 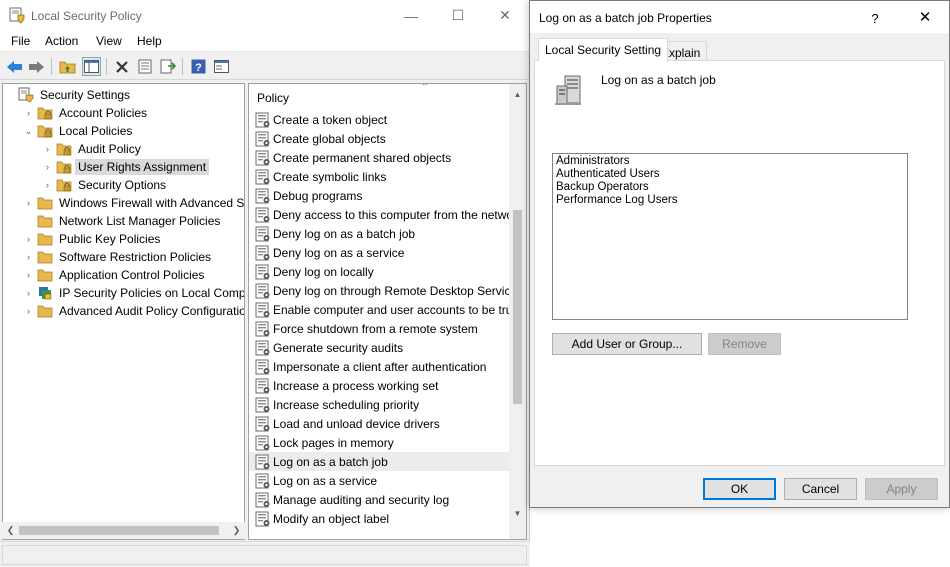 I want to click on user-list-item: Authenticated Users, so click(x=608, y=174).